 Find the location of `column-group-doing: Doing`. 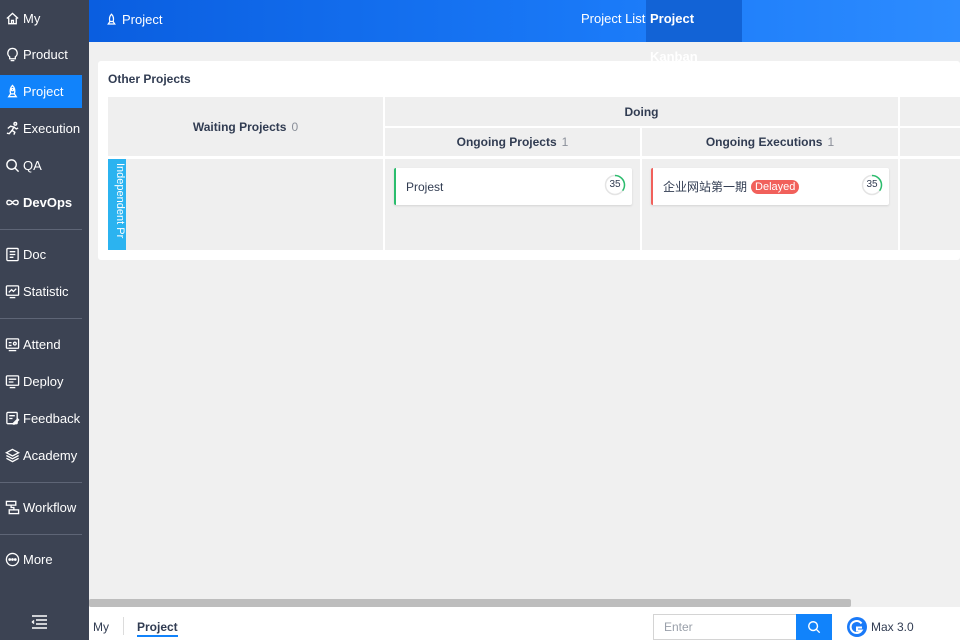

column-group-doing: Doing is located at coordinates (641, 111).